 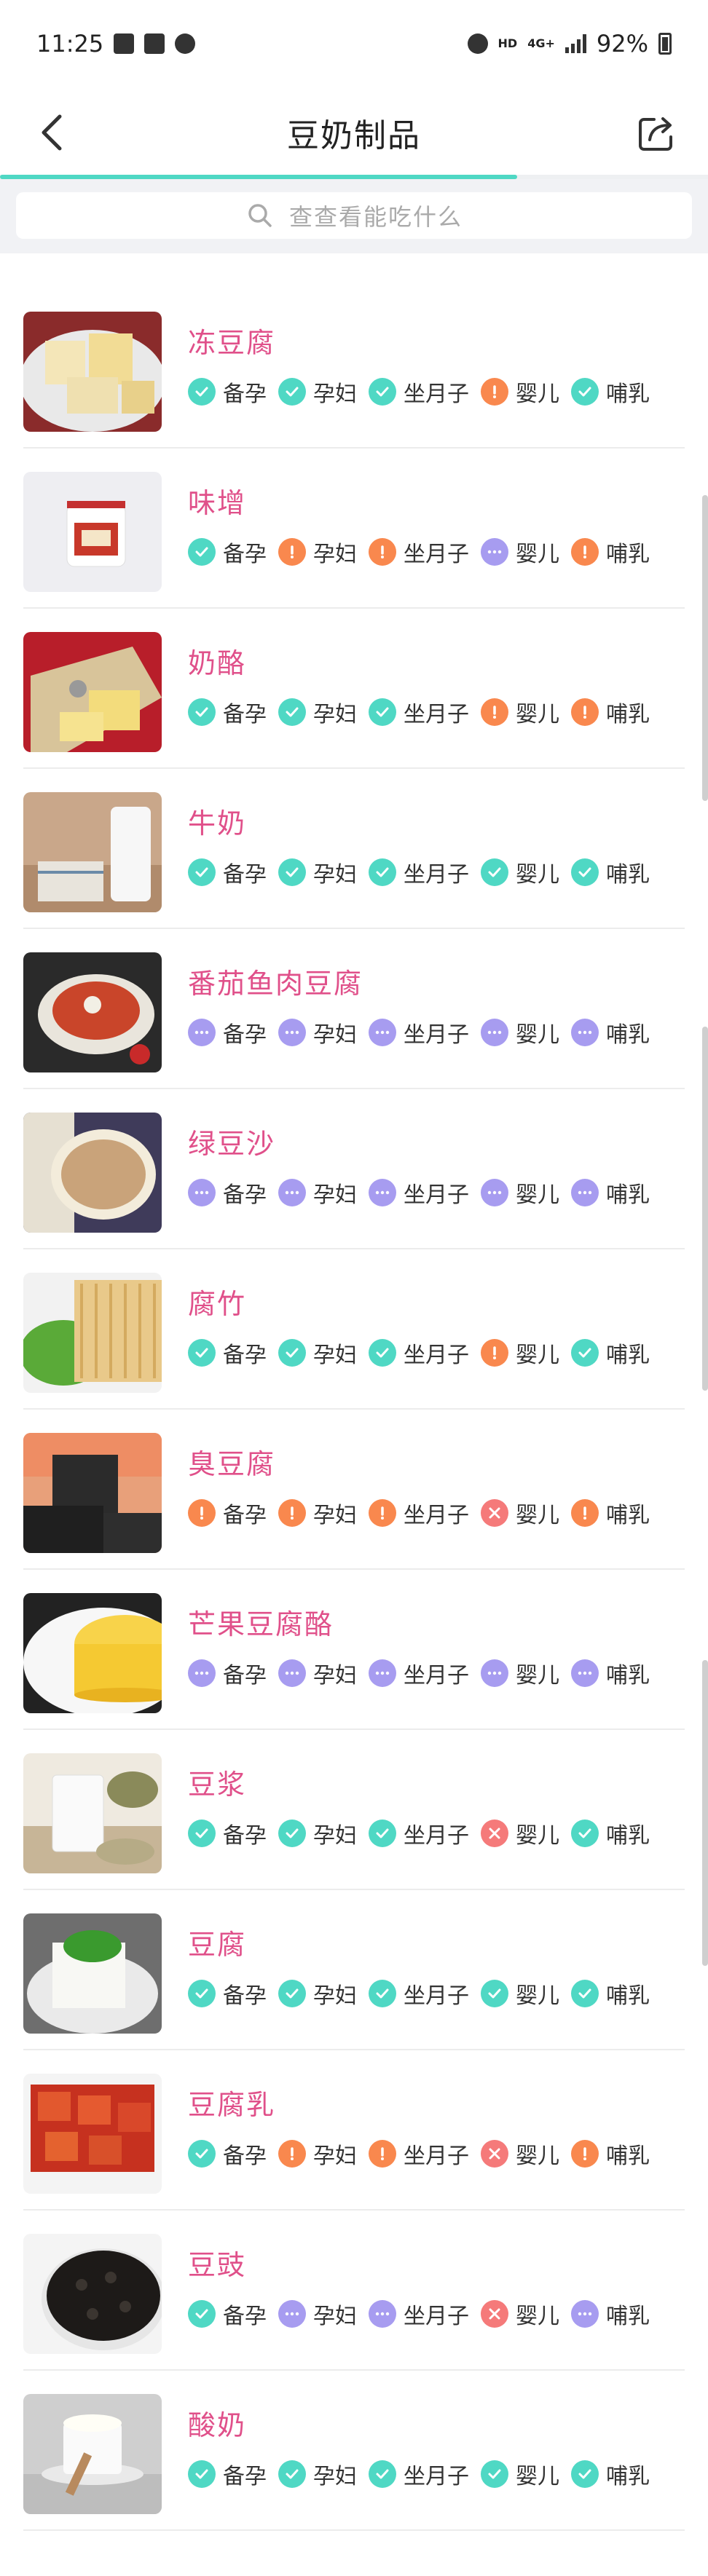 I want to click on food-list-item: 豆腐乳备孕 孕妇 坐月子 婴儿 哺乳, so click(x=354, y=2130).